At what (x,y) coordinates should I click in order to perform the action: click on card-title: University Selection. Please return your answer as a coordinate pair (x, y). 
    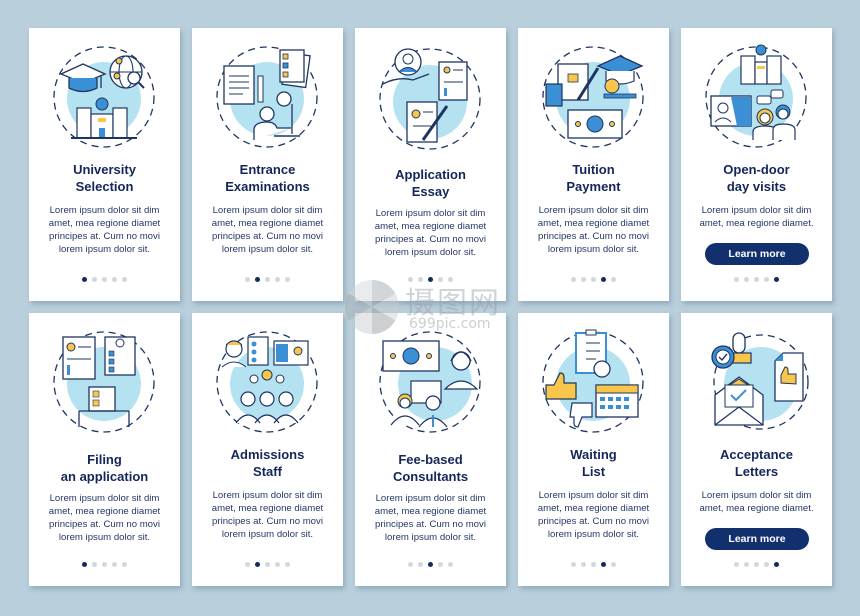
    Looking at the image, I should click on (104, 178).